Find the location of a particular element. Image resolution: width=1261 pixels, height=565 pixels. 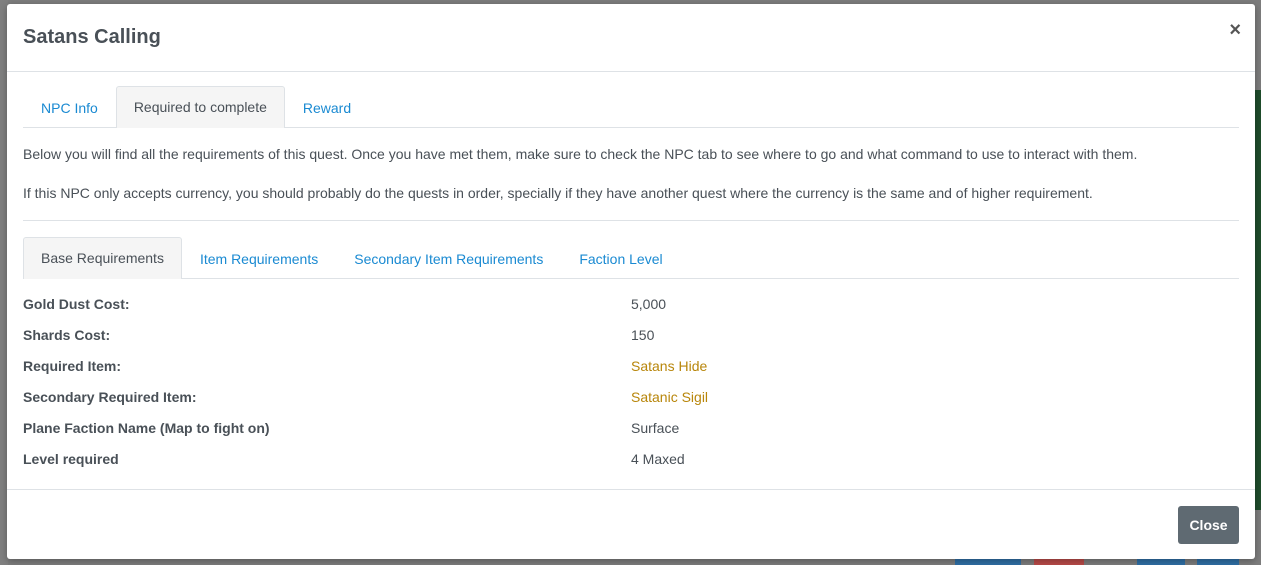

background-side-panel is located at coordinates (1258, 300).